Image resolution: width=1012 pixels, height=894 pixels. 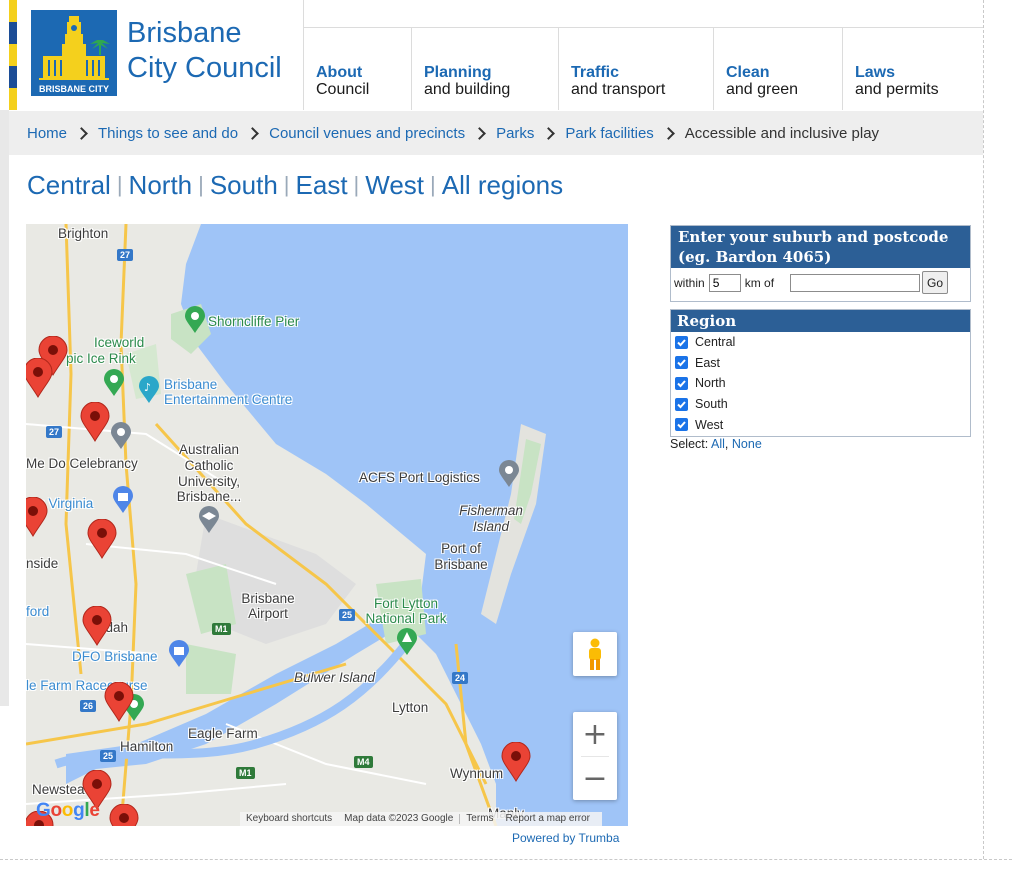 What do you see at coordinates (595, 72) in the screenshot?
I see `nav-label-primary: Traffic` at bounding box center [595, 72].